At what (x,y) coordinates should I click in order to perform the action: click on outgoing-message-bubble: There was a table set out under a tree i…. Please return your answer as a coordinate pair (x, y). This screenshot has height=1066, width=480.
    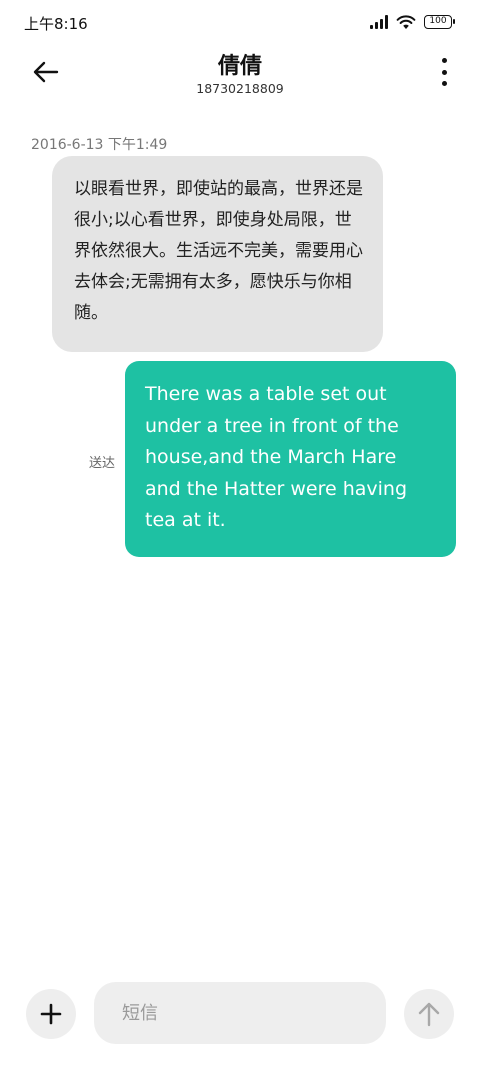
    Looking at the image, I should click on (290, 459).